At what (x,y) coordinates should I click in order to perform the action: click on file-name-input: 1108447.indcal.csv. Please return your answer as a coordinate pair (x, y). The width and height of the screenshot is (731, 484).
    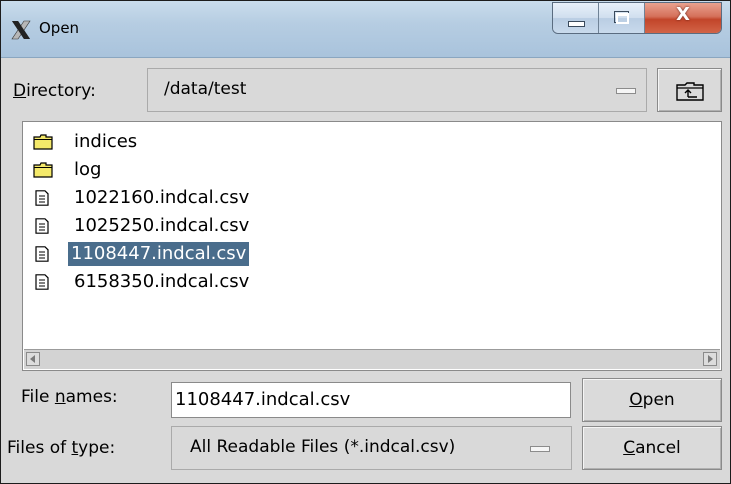
    Looking at the image, I should click on (371, 400).